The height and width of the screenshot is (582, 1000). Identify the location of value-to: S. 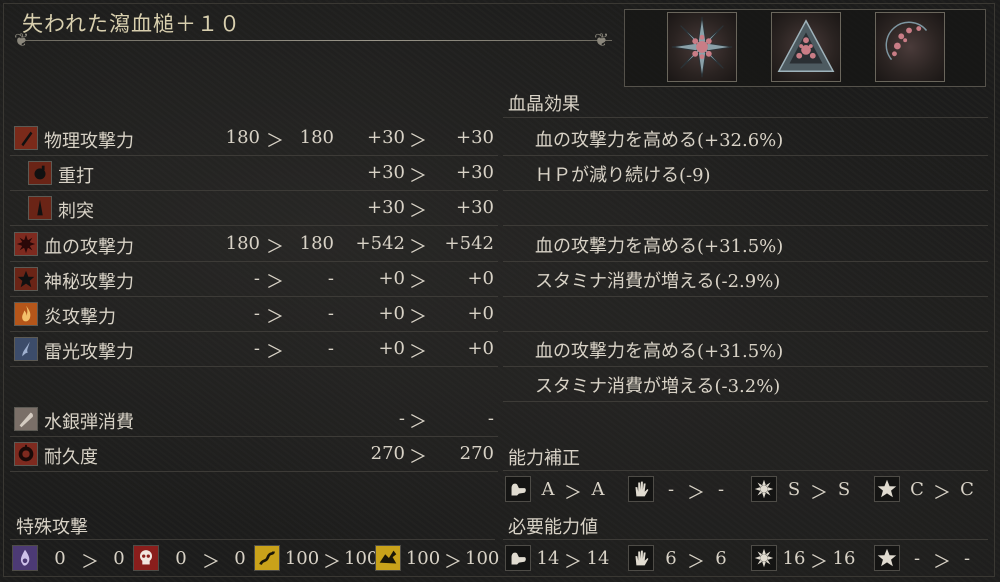
(844, 489).